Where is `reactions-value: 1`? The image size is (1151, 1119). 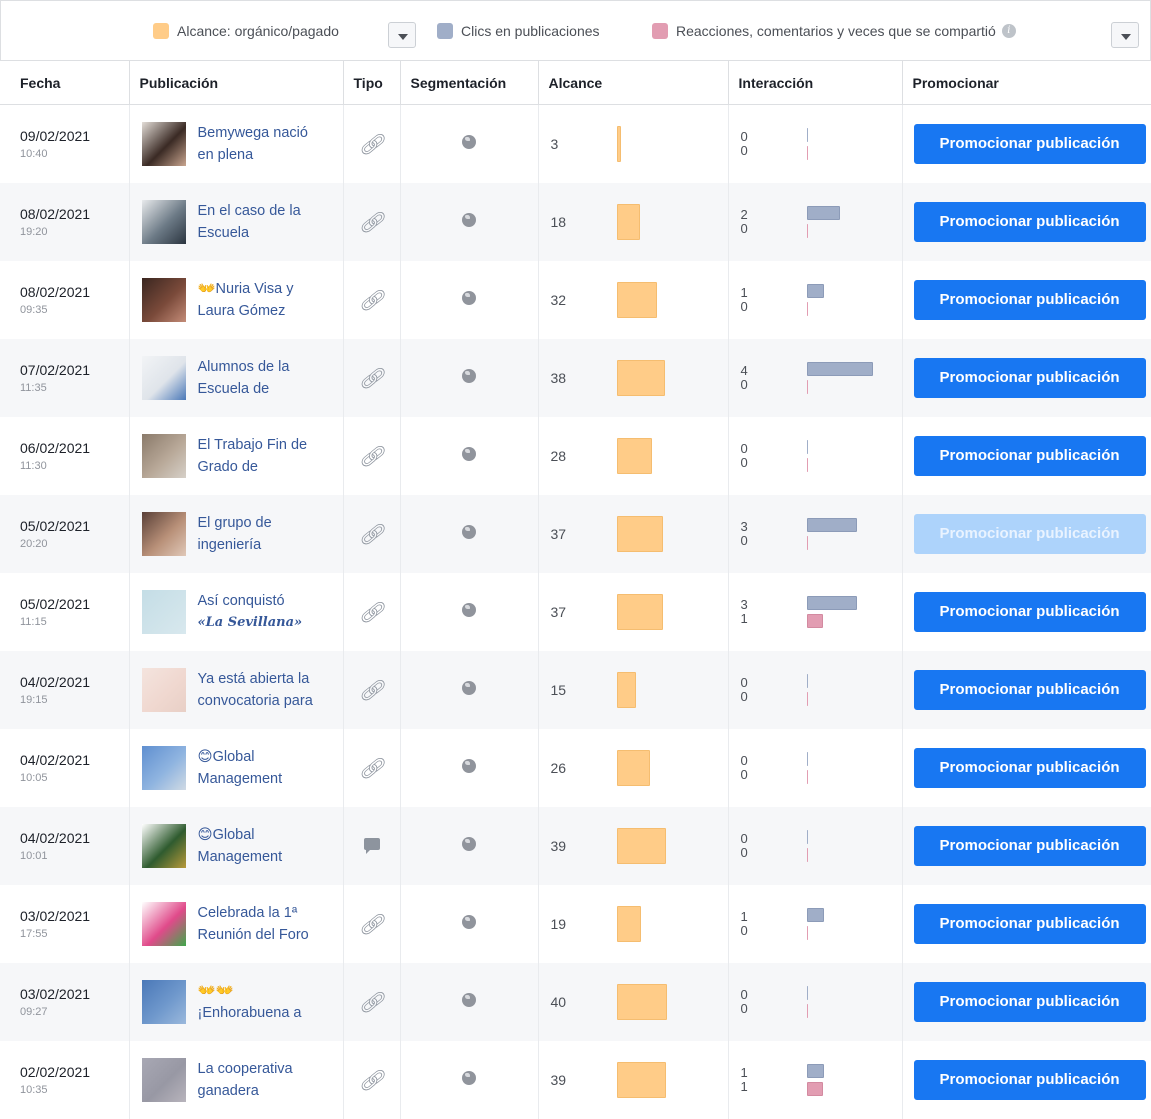 reactions-value: 1 is located at coordinates (744, 618).